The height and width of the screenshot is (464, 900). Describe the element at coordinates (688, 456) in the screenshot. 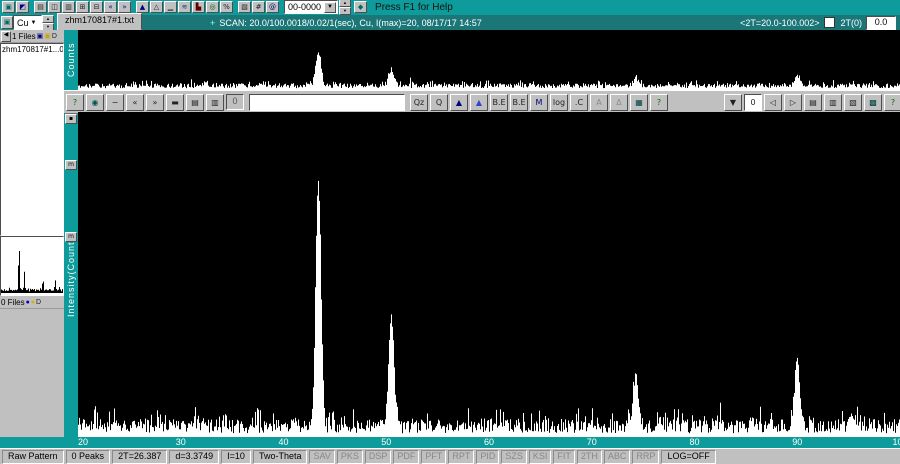

I see `log-status: LOG=OFF` at that location.